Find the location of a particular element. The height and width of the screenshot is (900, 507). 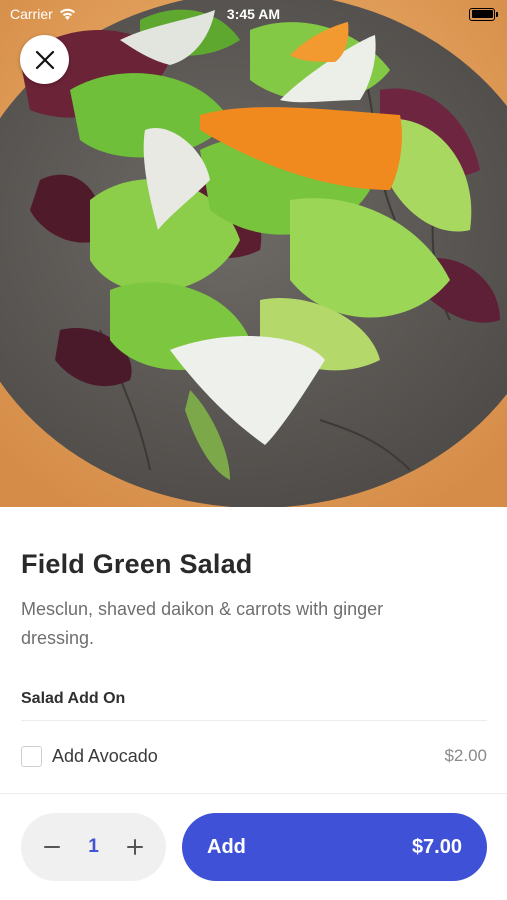

clock-time: 3:45 AM is located at coordinates (253, 14).